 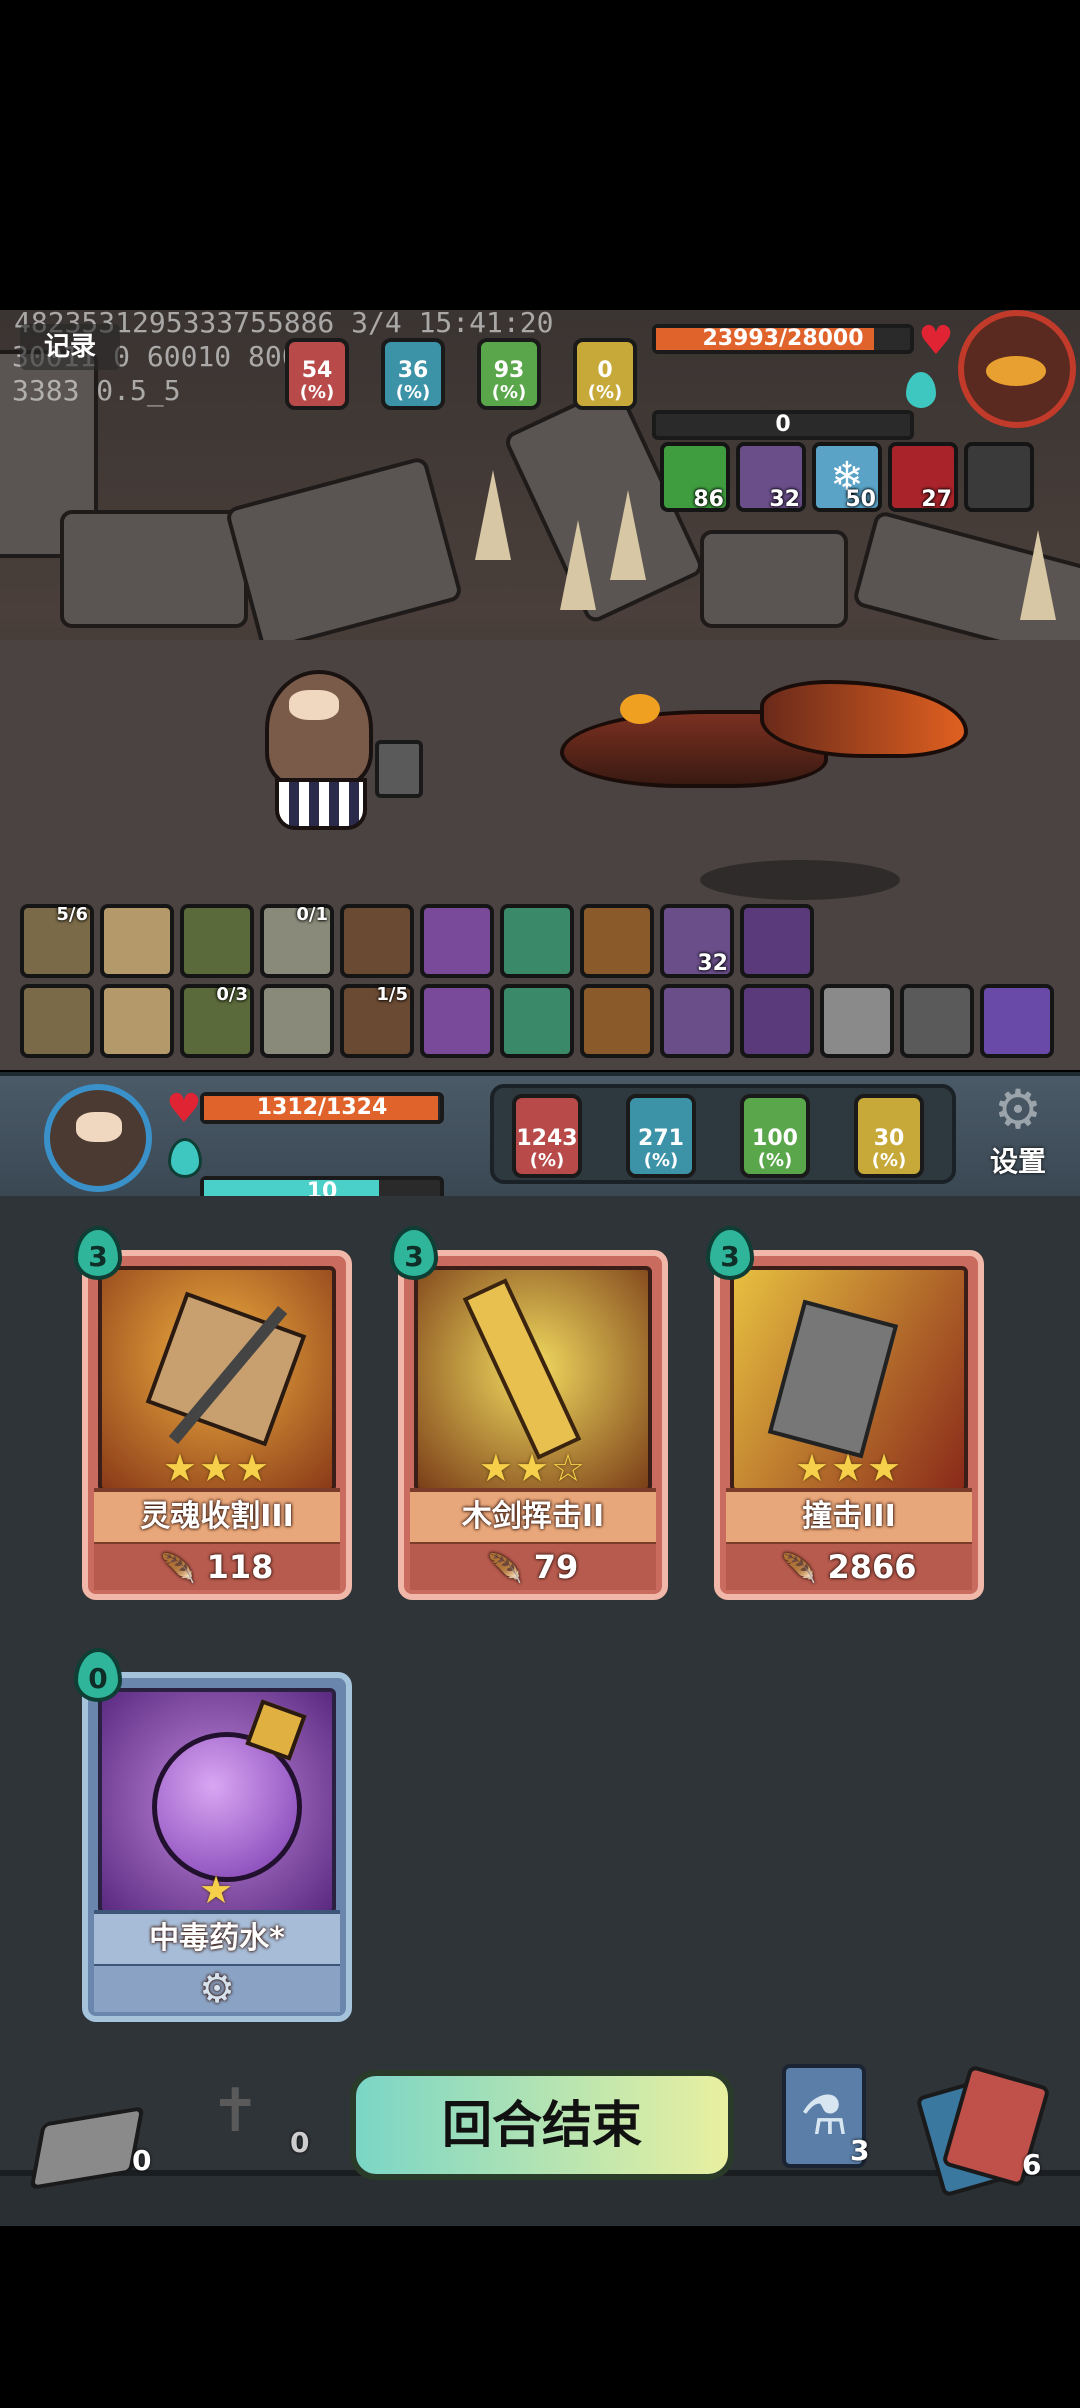 What do you see at coordinates (765, 775) in the screenshot?
I see `dragon-enemy` at bounding box center [765, 775].